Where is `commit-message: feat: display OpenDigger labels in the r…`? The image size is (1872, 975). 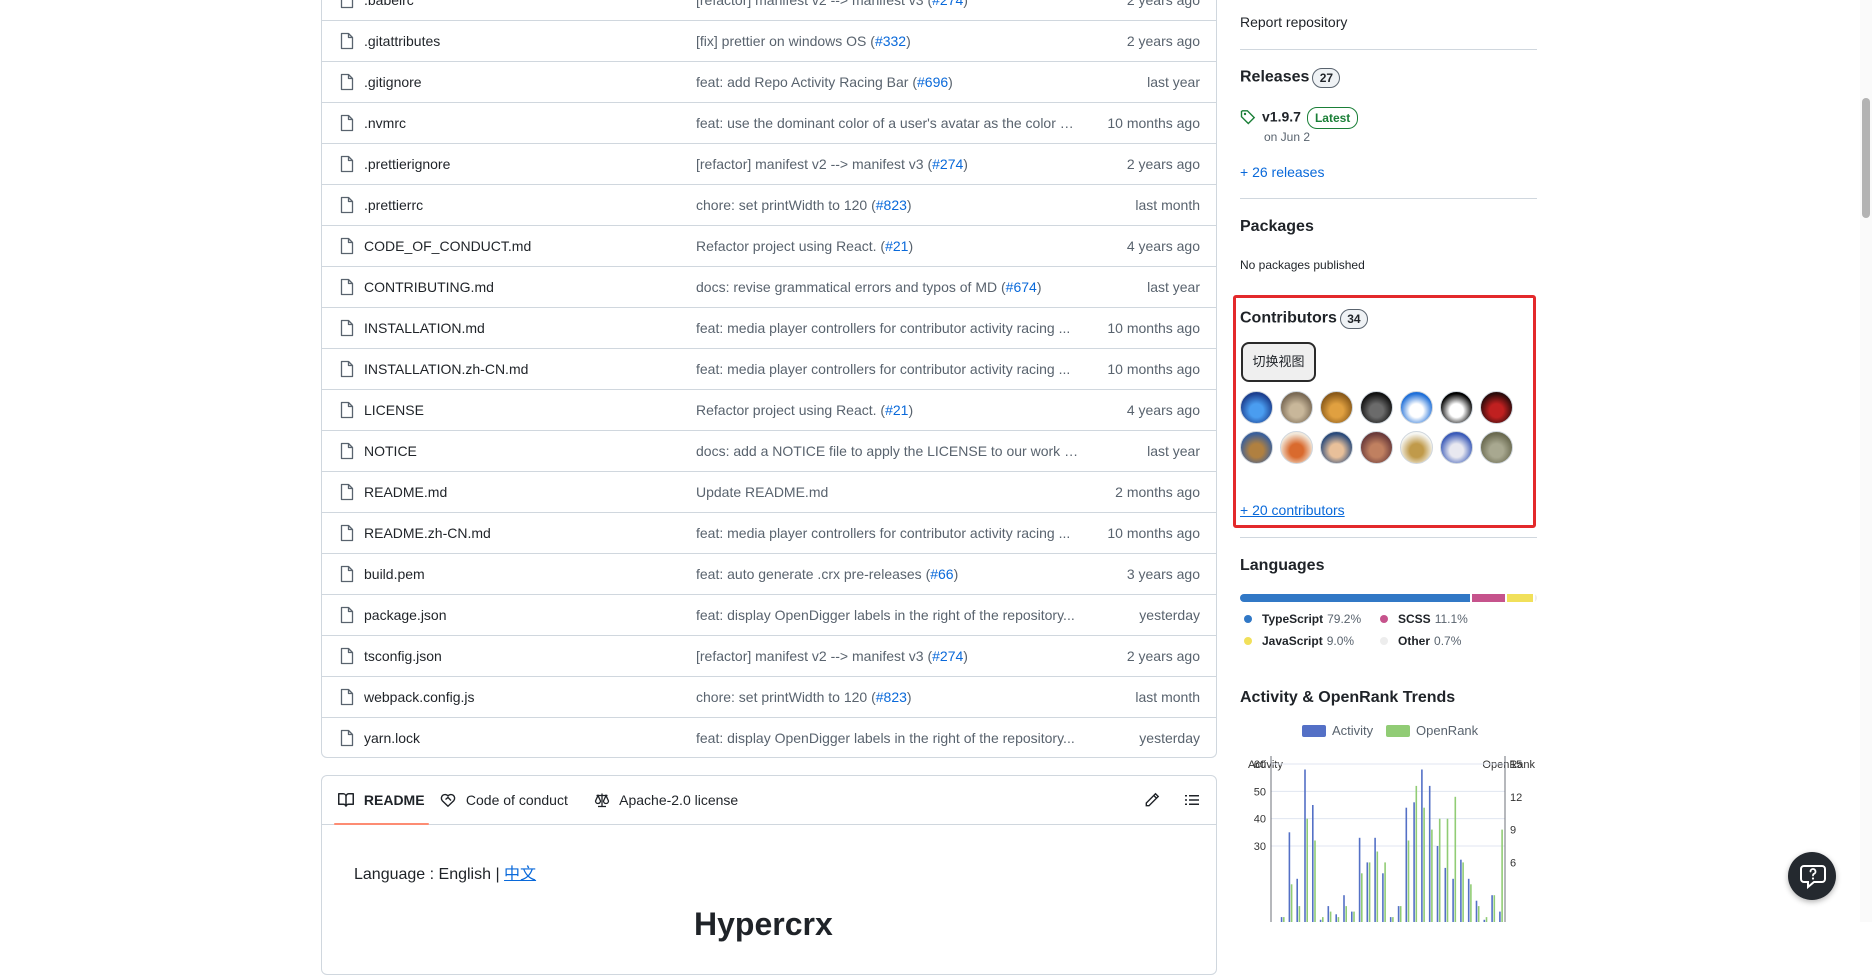 commit-message: feat: display OpenDigger labels in the r… is located at coordinates (888, 737).